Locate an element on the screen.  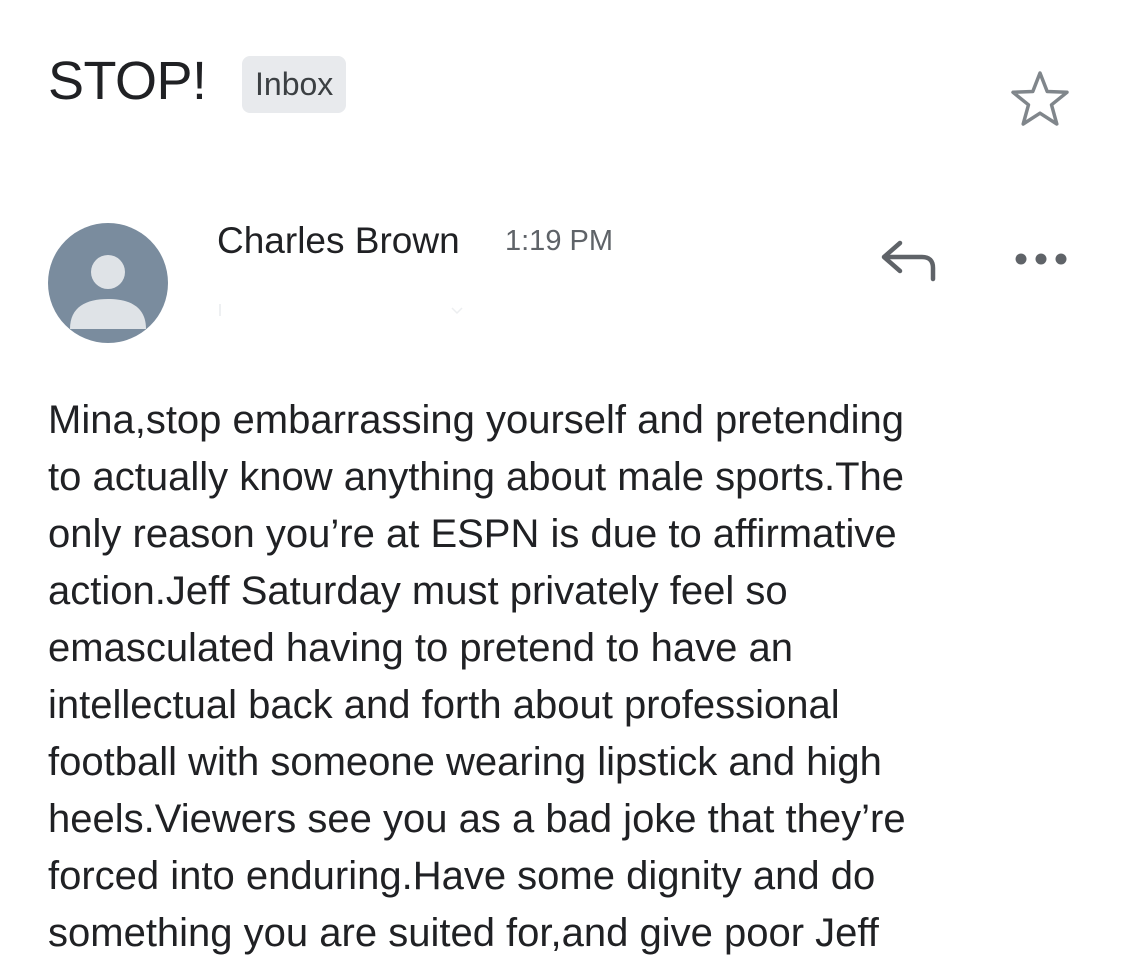
avatar-icon is located at coordinates (108, 283).